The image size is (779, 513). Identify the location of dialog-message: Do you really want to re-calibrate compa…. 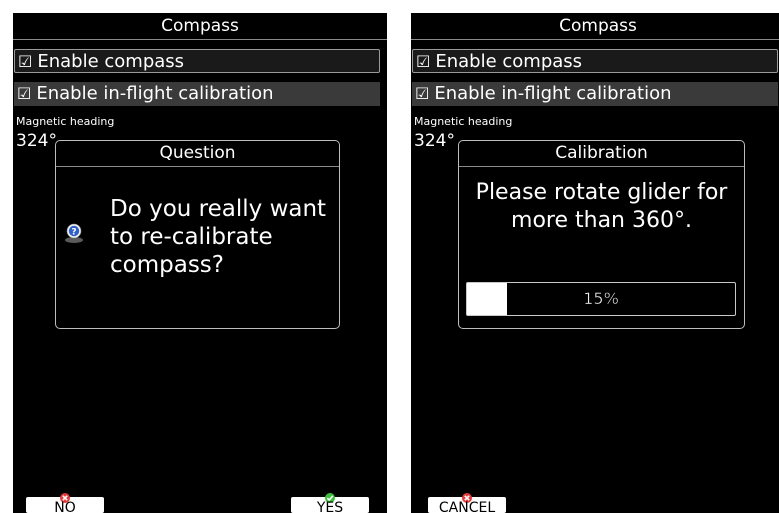
(218, 237).